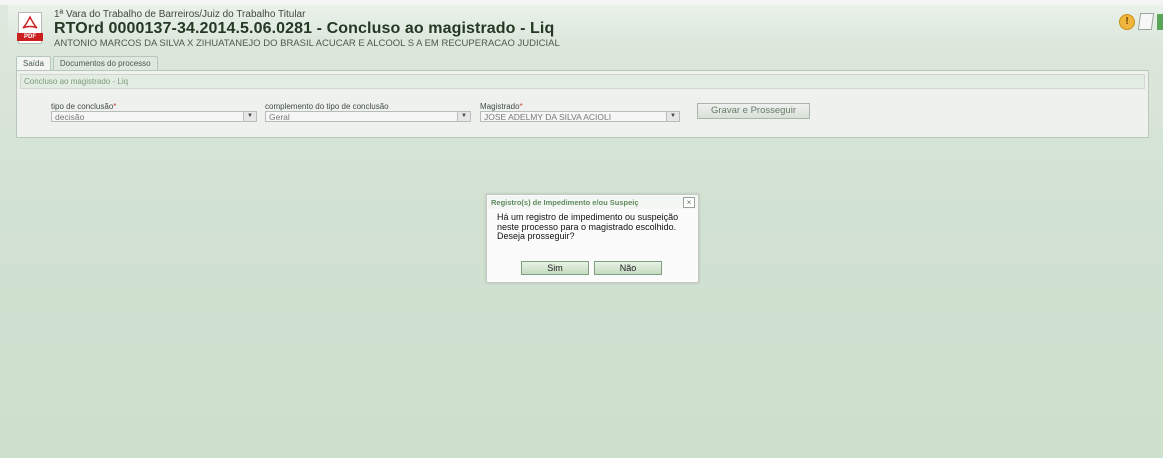 This screenshot has width=1163, height=458. Describe the element at coordinates (30, 28) in the screenshot. I see `pdf-icon: PDF` at that location.